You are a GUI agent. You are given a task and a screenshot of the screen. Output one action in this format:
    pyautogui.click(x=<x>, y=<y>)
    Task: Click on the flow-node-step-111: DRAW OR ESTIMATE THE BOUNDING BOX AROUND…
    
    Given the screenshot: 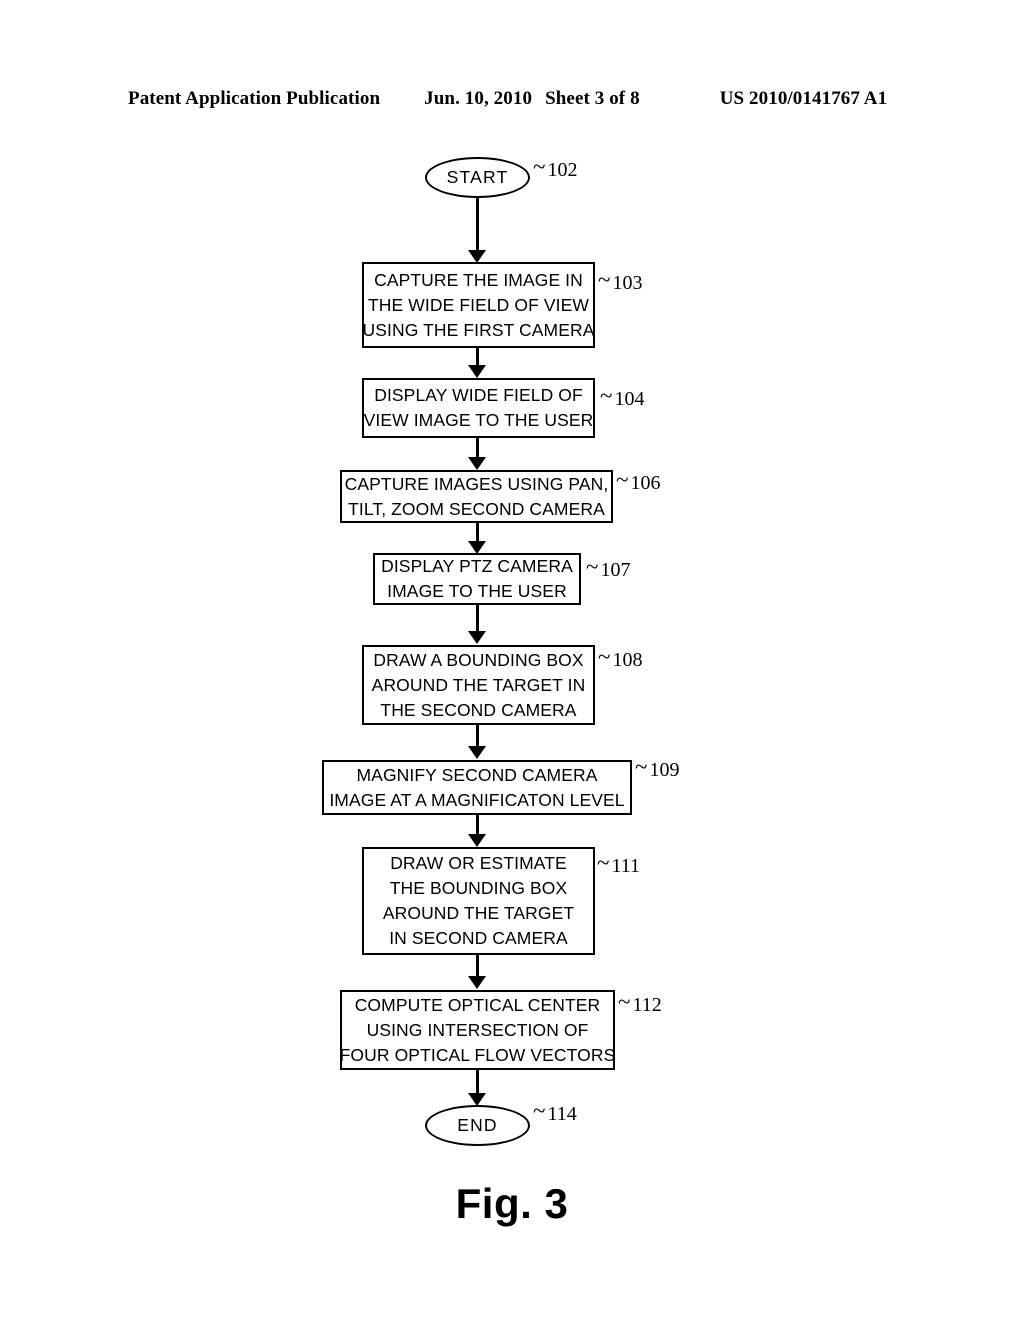 What is the action you would take?
    pyautogui.click(x=478, y=901)
    